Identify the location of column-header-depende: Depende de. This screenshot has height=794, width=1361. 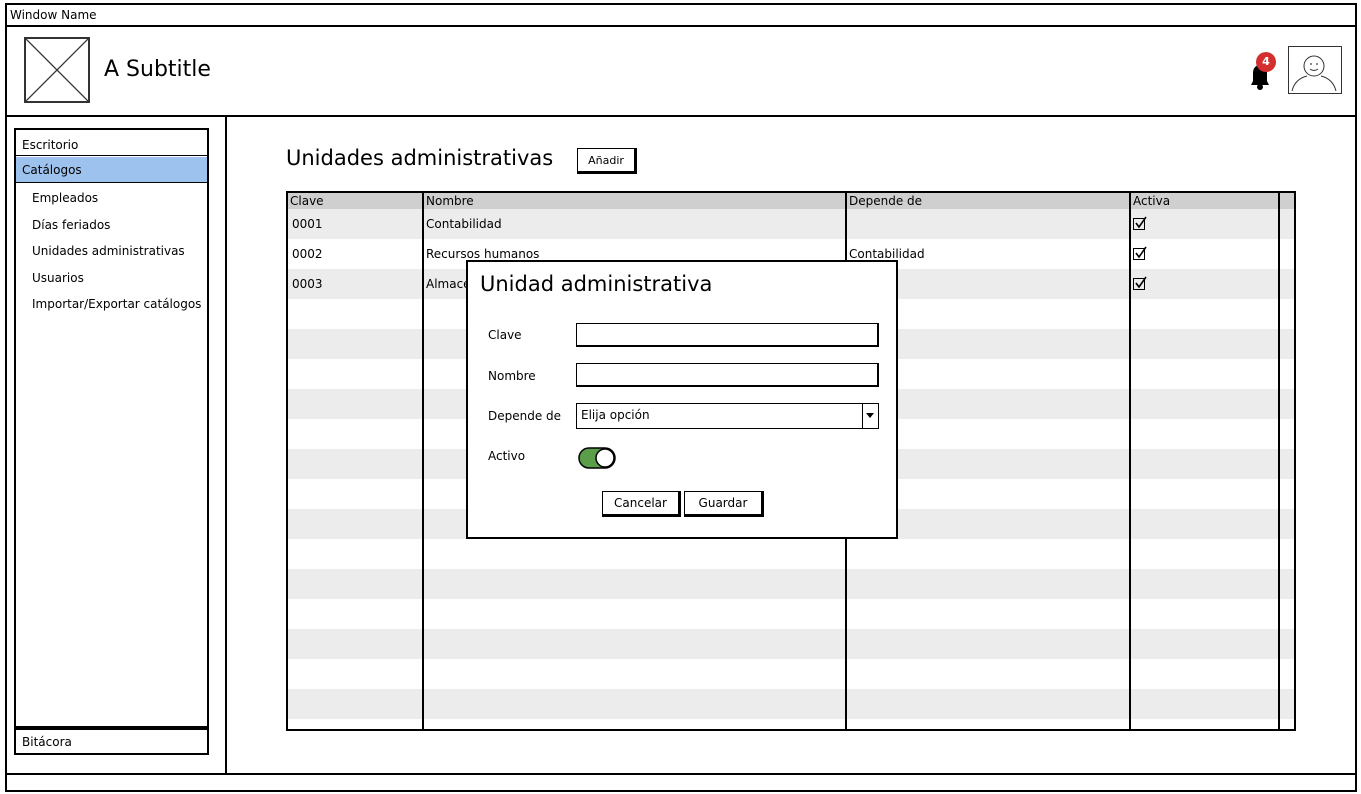
(885, 201).